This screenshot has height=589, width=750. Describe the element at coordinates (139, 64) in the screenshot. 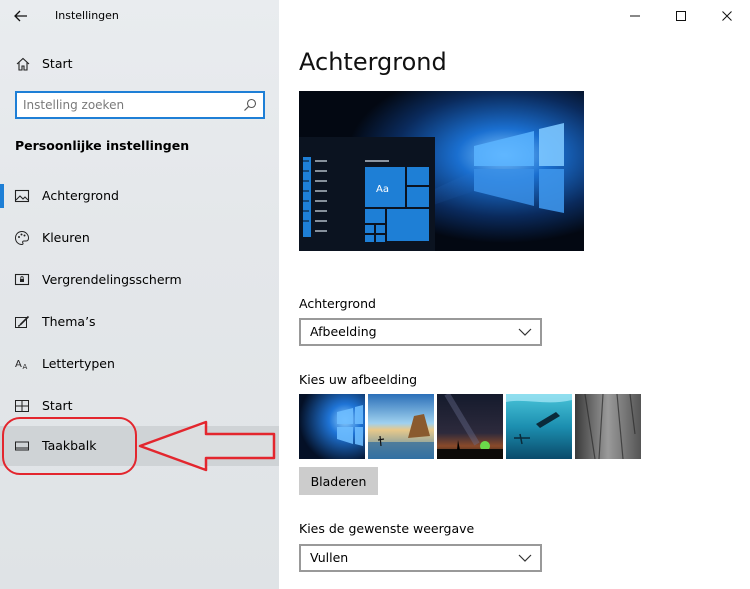

I see `home-link: Start` at that location.